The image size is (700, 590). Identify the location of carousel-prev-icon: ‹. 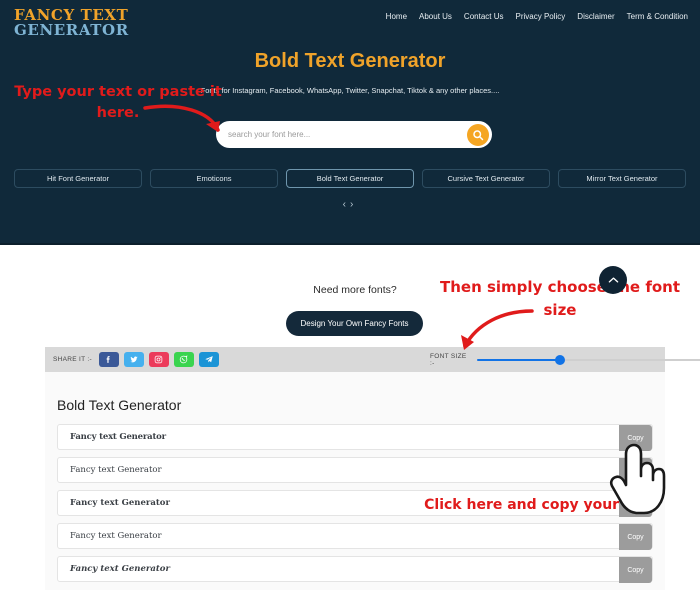
(346, 204).